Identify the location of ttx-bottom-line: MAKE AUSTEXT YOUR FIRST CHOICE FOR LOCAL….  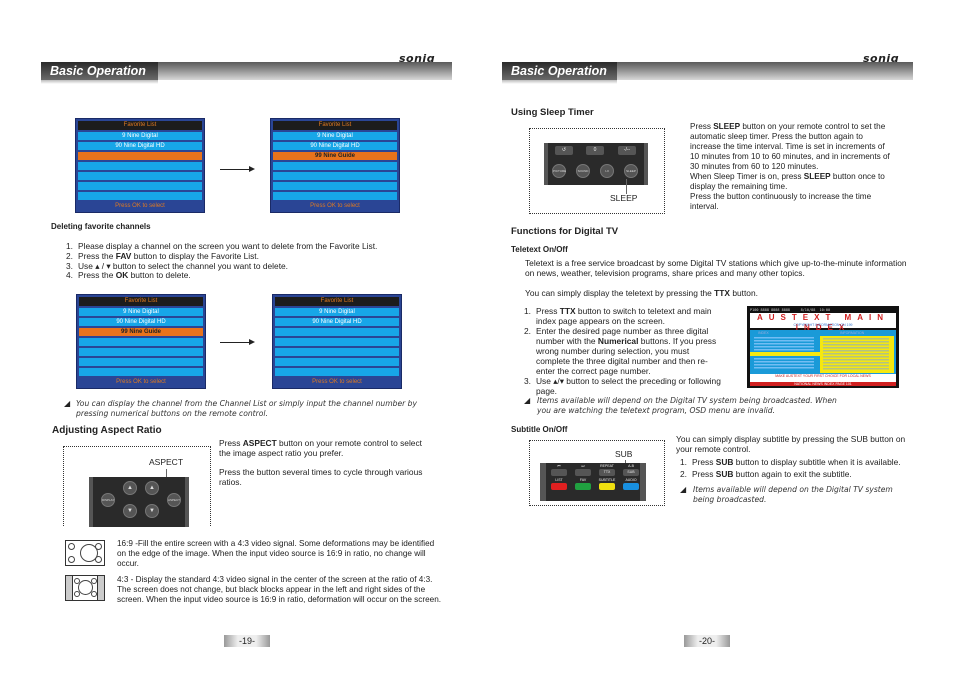
(823, 378).